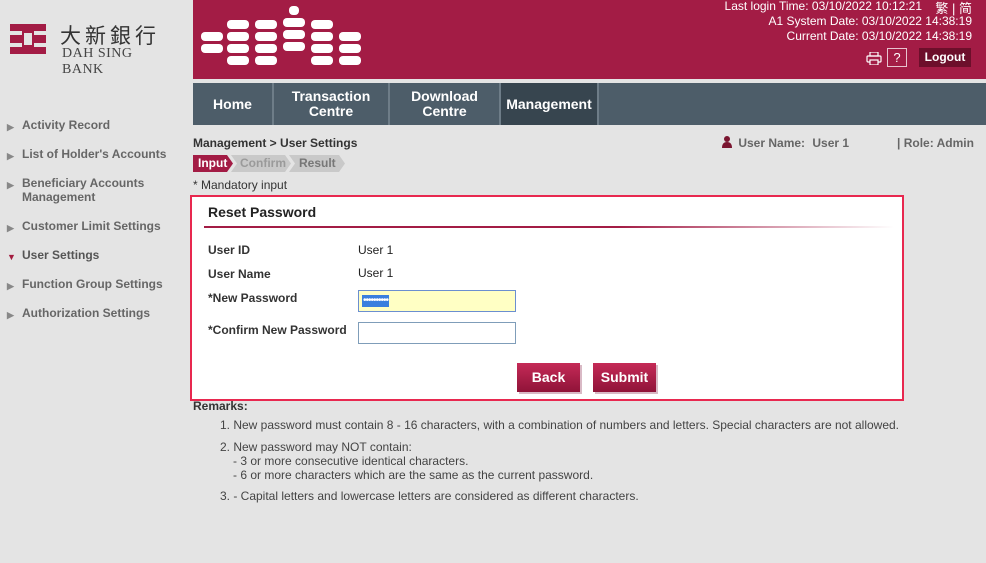  I want to click on user-icon, so click(727, 142).